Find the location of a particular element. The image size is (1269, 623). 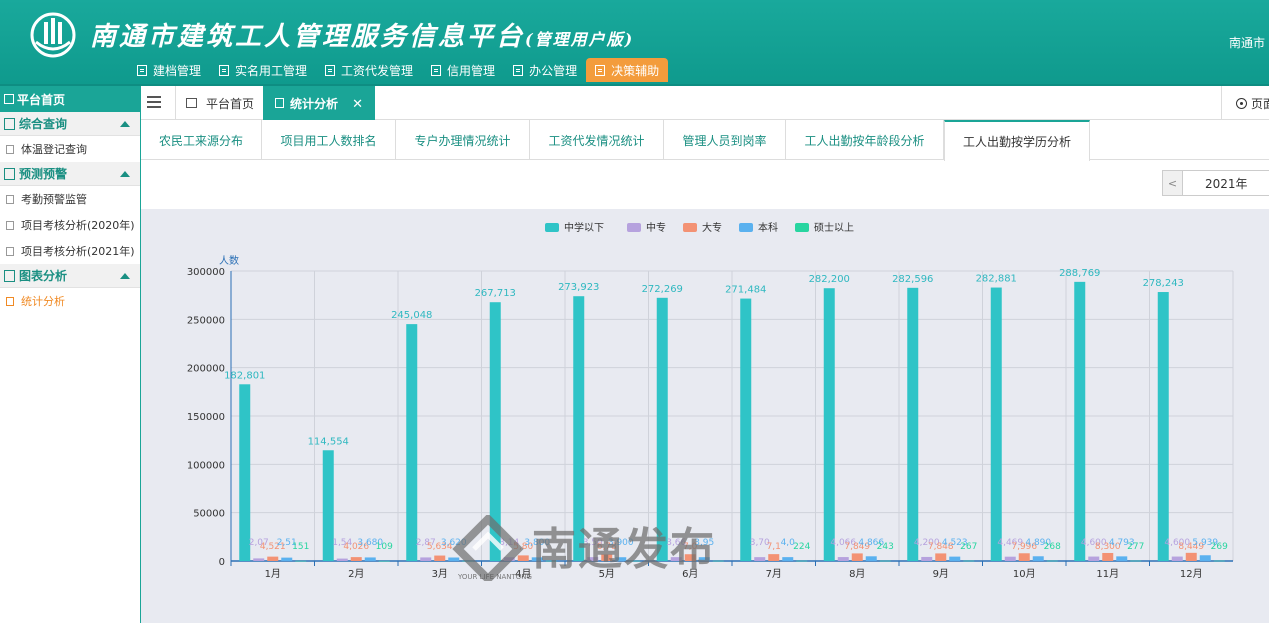

legend-label: 硕士以上 is located at coordinates (834, 227).